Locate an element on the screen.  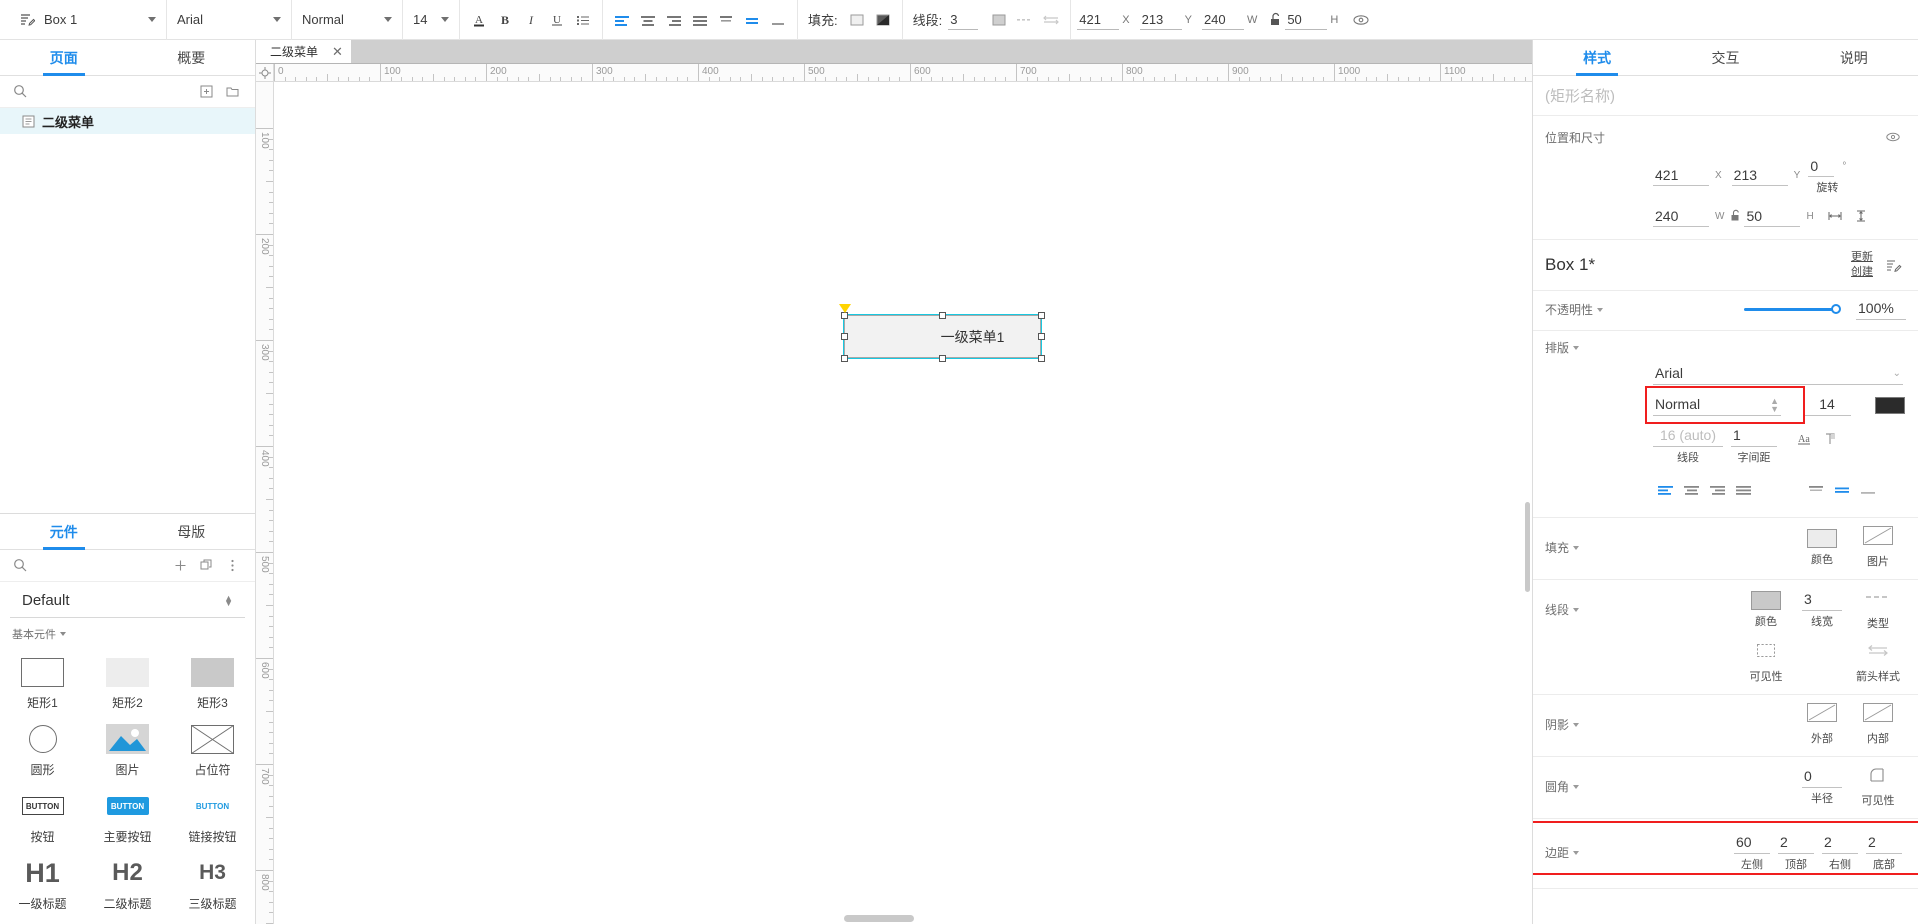
tab-masters: 母版 is located at coordinates (192, 531).